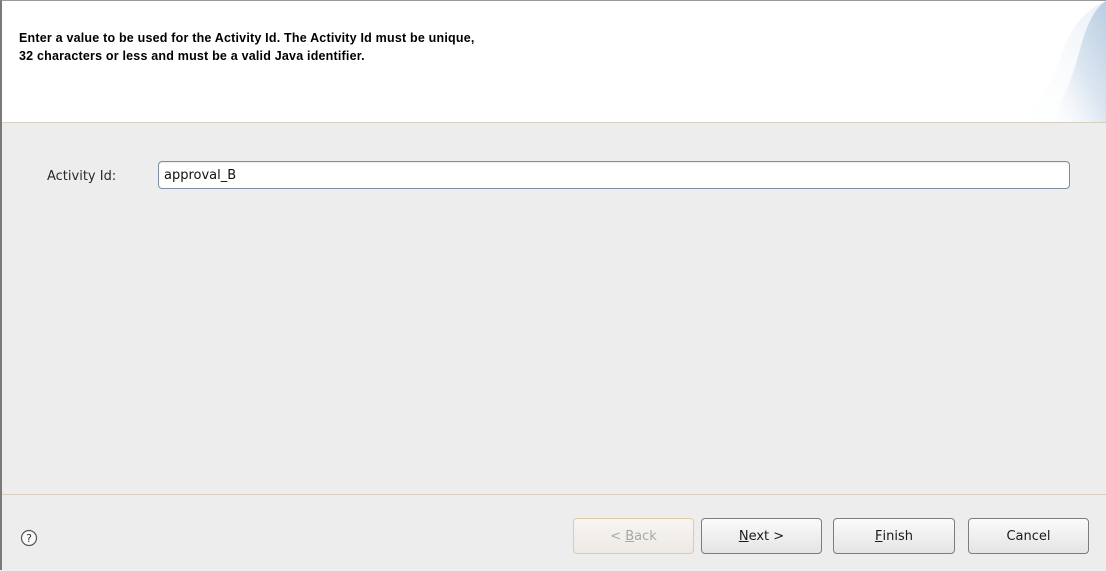 The height and width of the screenshot is (571, 1106). I want to click on back-button: < Back, so click(633, 536).